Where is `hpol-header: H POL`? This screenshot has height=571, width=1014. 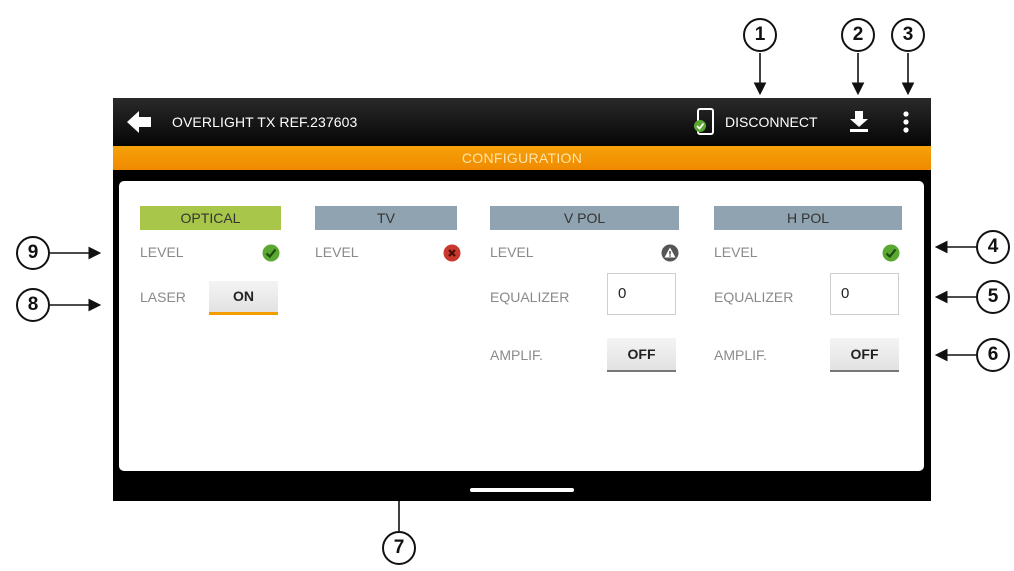 hpol-header: H POL is located at coordinates (808, 218).